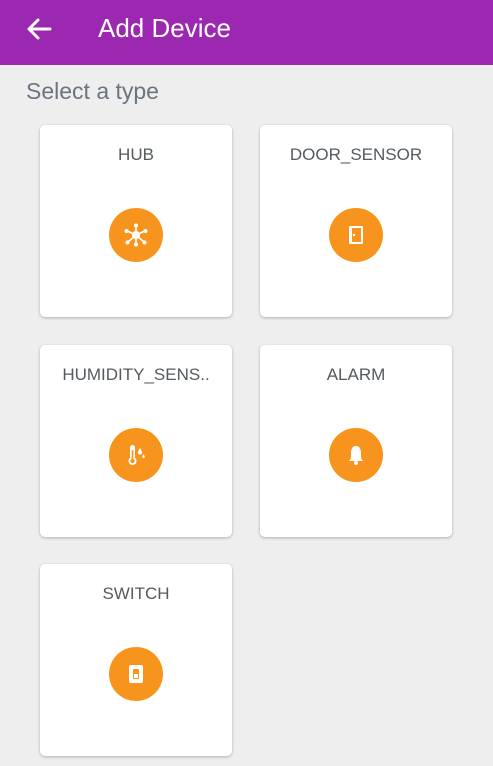 The width and height of the screenshot is (493, 766). I want to click on device-type-card-alarm: ALARM, so click(356, 441).